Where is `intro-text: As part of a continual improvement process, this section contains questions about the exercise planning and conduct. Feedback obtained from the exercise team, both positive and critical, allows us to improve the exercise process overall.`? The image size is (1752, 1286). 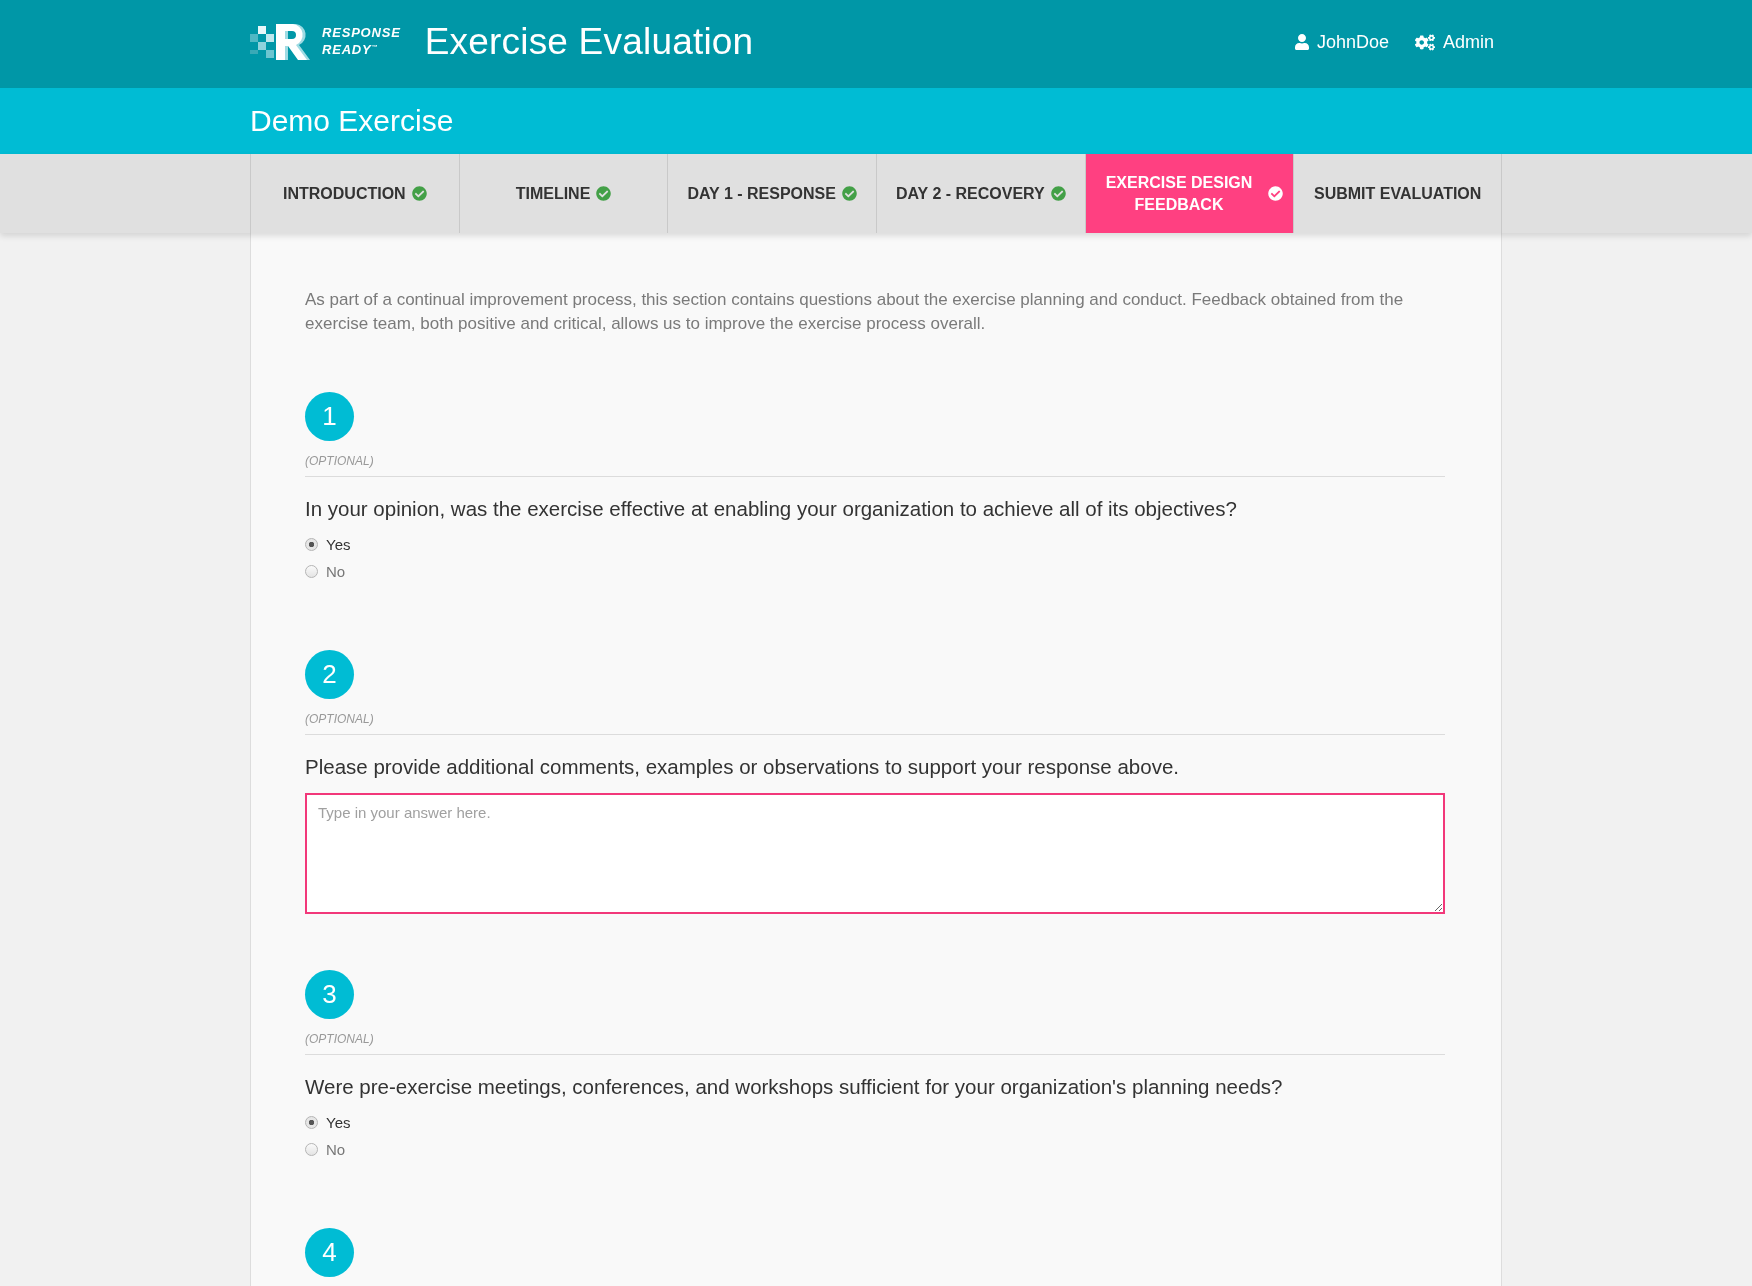 intro-text: As part of a continual improvement process, this section contains questions about the exercise planning and conduct. Feedback obtained from the exercise team, both positive and critical, allows us to improve the exercise process overall. is located at coordinates (855, 312).